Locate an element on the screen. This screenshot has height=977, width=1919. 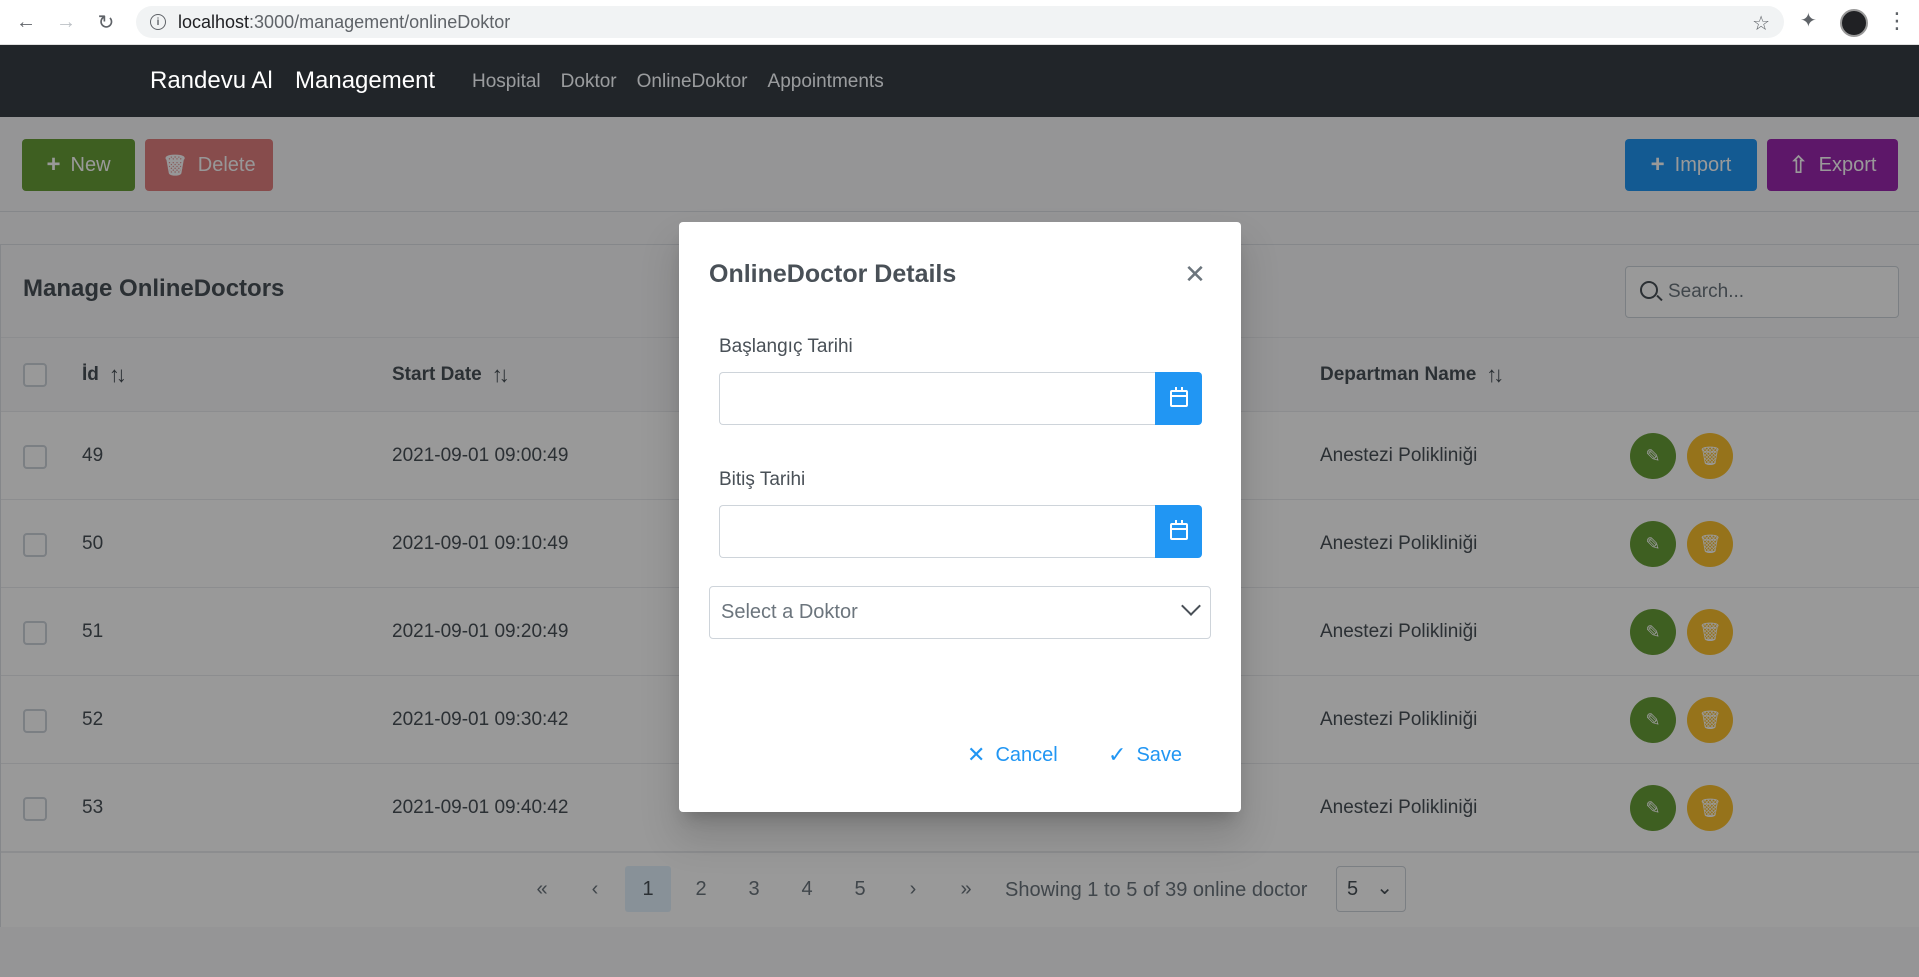
forward-arrow-icon: → is located at coordinates (66, 22).